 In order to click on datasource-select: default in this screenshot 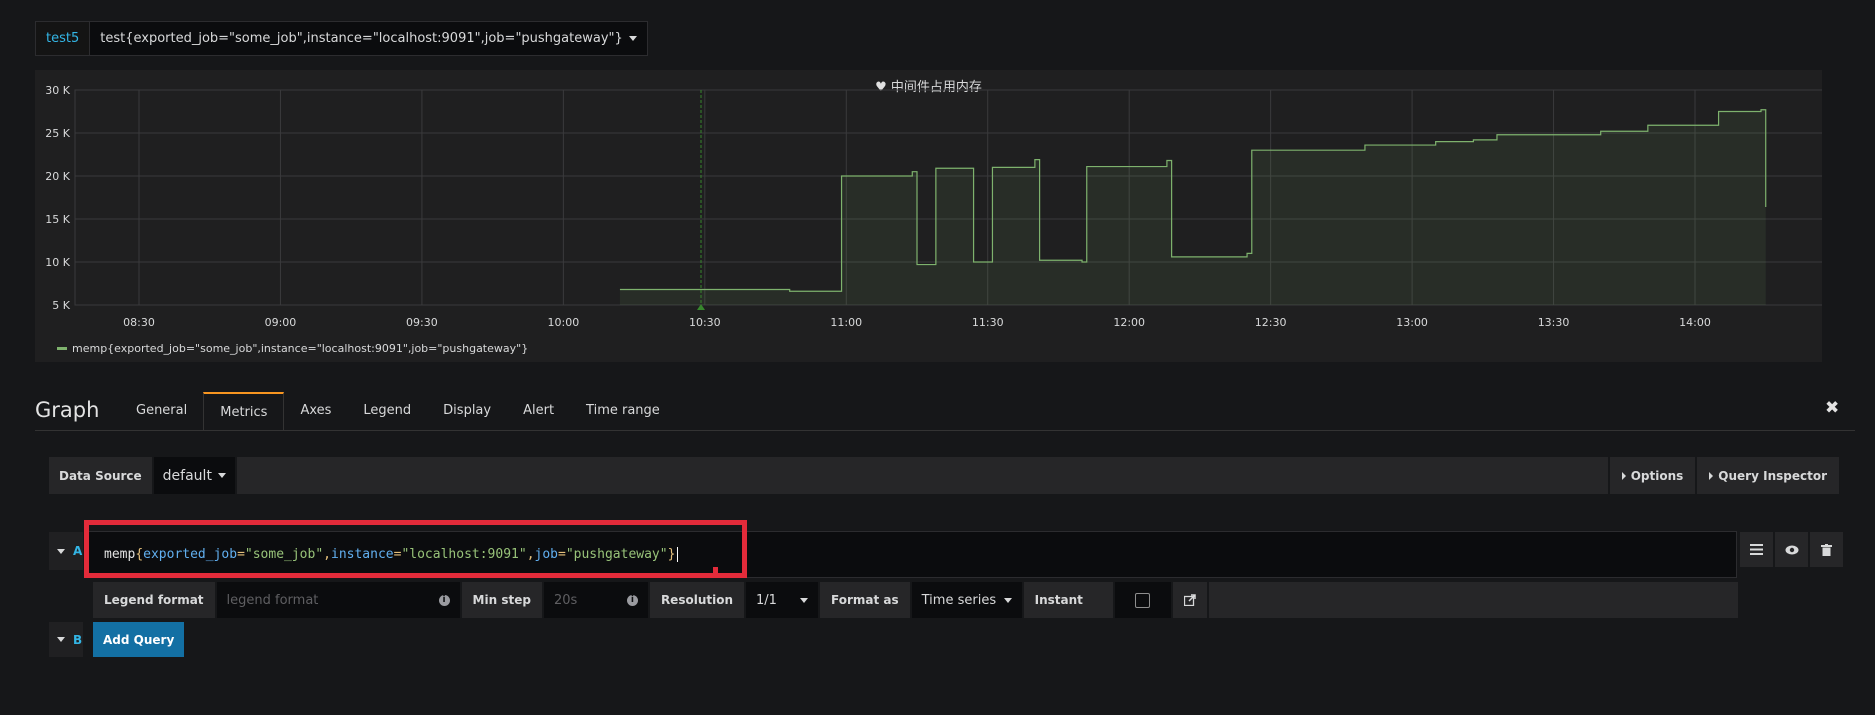, I will do `click(194, 475)`.